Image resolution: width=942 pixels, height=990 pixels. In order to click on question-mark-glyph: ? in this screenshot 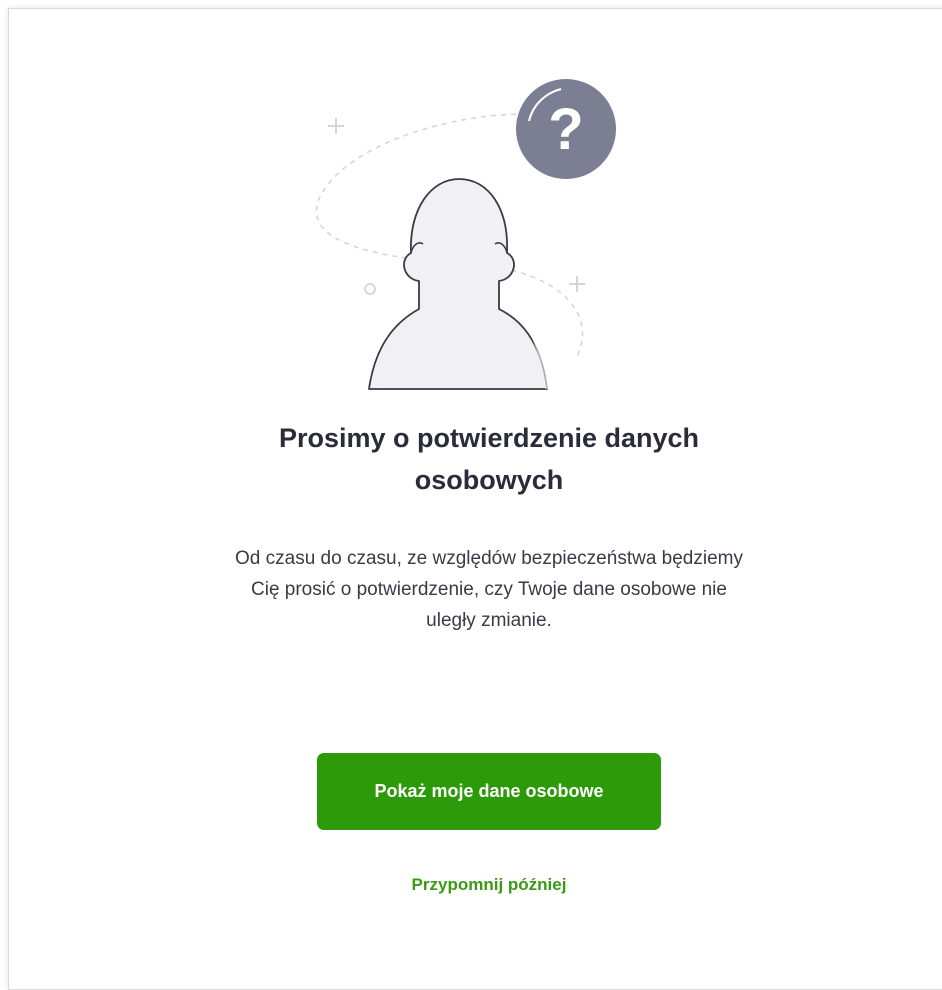, I will do `click(565, 129)`.